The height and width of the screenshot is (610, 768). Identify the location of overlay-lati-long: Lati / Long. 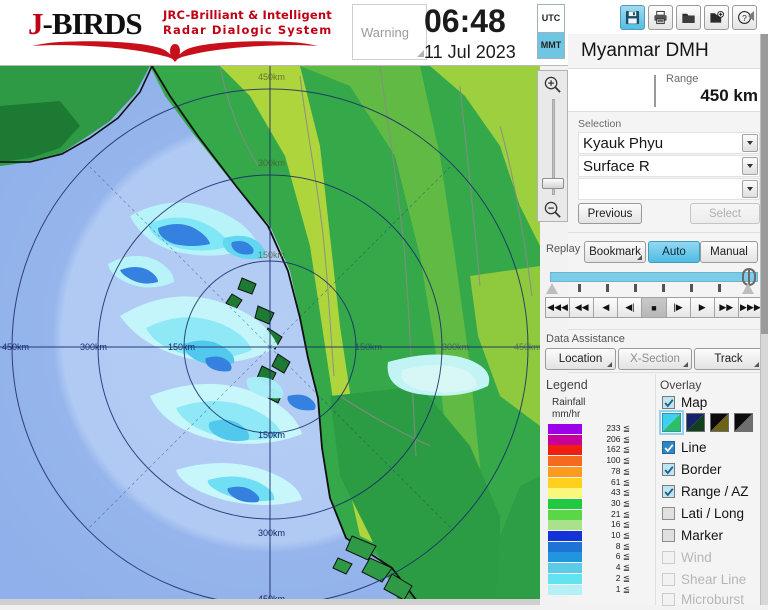
(714, 513).